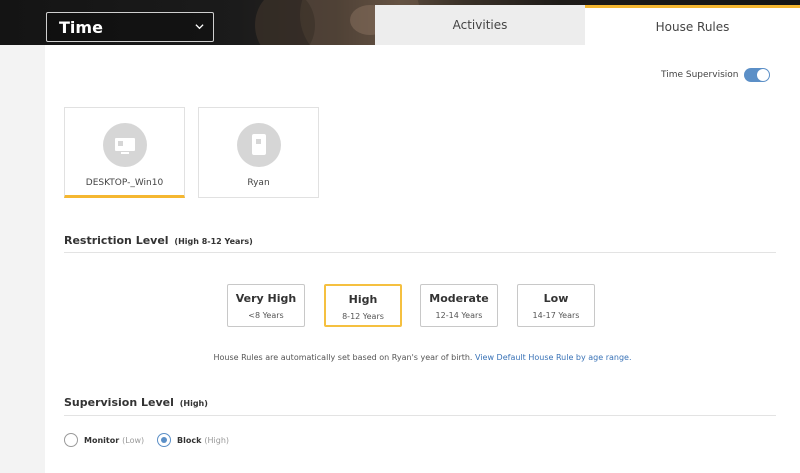 This screenshot has height=473, width=800. I want to click on supervision-level-current: (High), so click(193, 403).